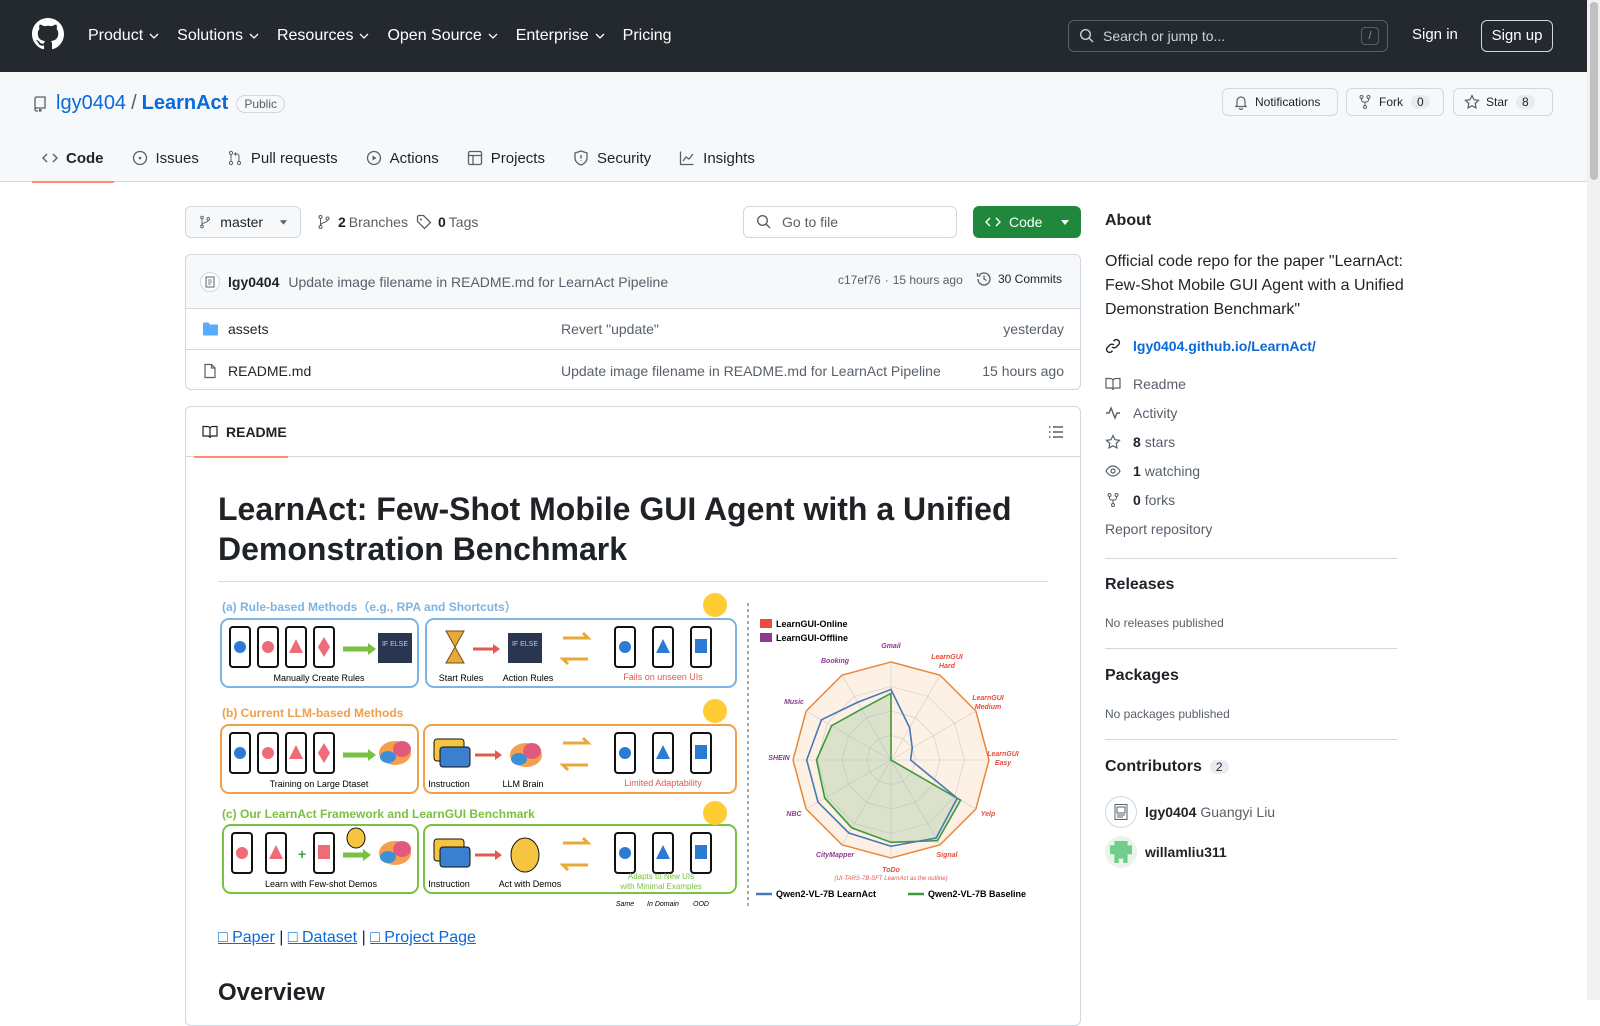 This screenshot has height=1026, width=1600. Describe the element at coordinates (1160, 500) in the screenshot. I see `forks-label: forks` at that location.